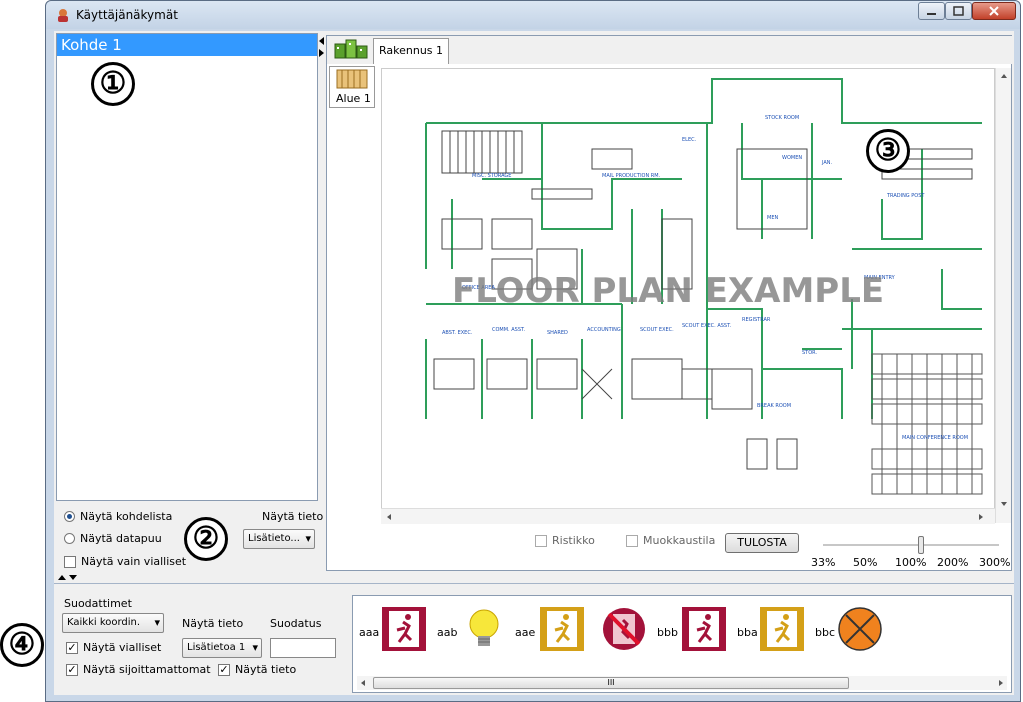 The height and width of the screenshot is (702, 1023). Describe the element at coordinates (573, 540) in the screenshot. I see `checkbox-label: Ristikko` at that location.